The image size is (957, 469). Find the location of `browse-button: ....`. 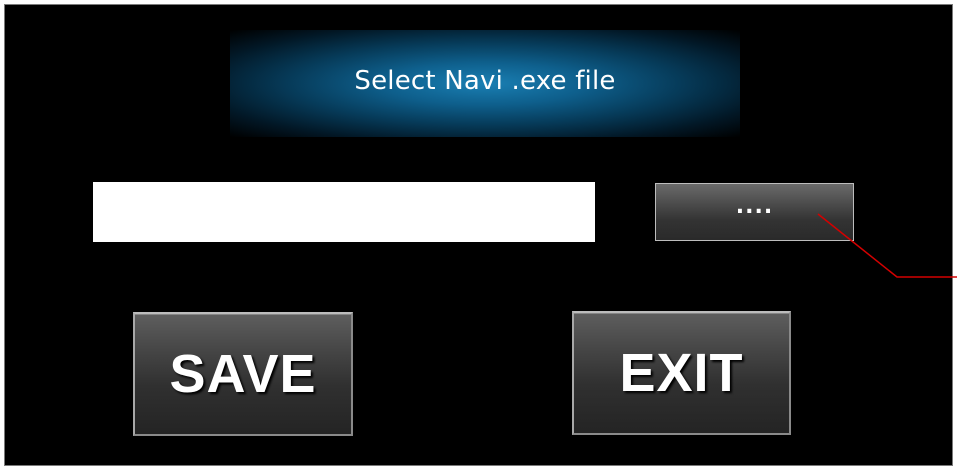

browse-button: .... is located at coordinates (754, 212).